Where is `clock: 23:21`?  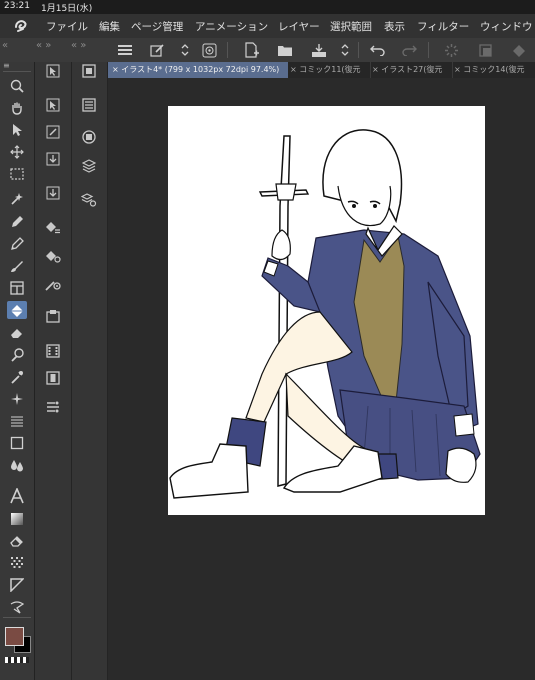 clock: 23:21 is located at coordinates (17, 6).